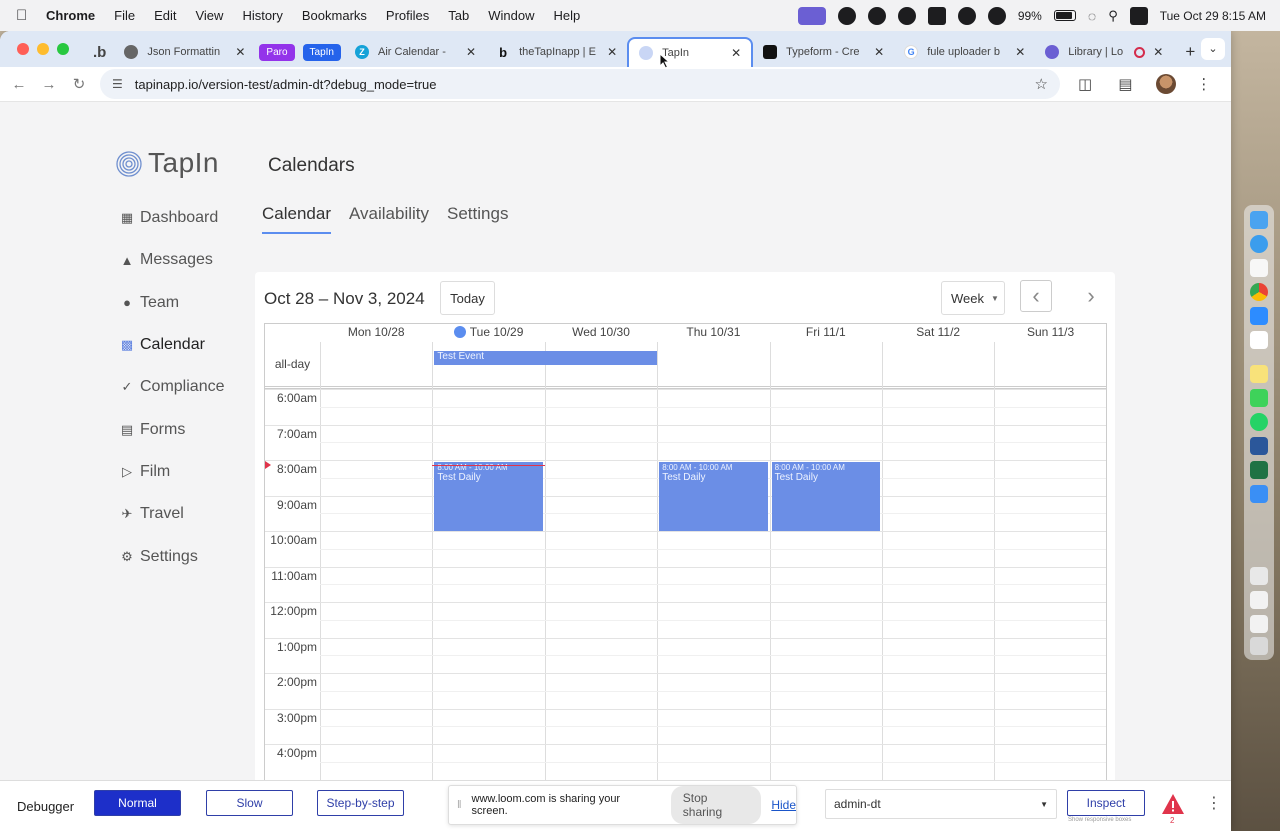  What do you see at coordinates (1041, 84) in the screenshot?
I see `bookmark-star-icon: ☆` at bounding box center [1041, 84].